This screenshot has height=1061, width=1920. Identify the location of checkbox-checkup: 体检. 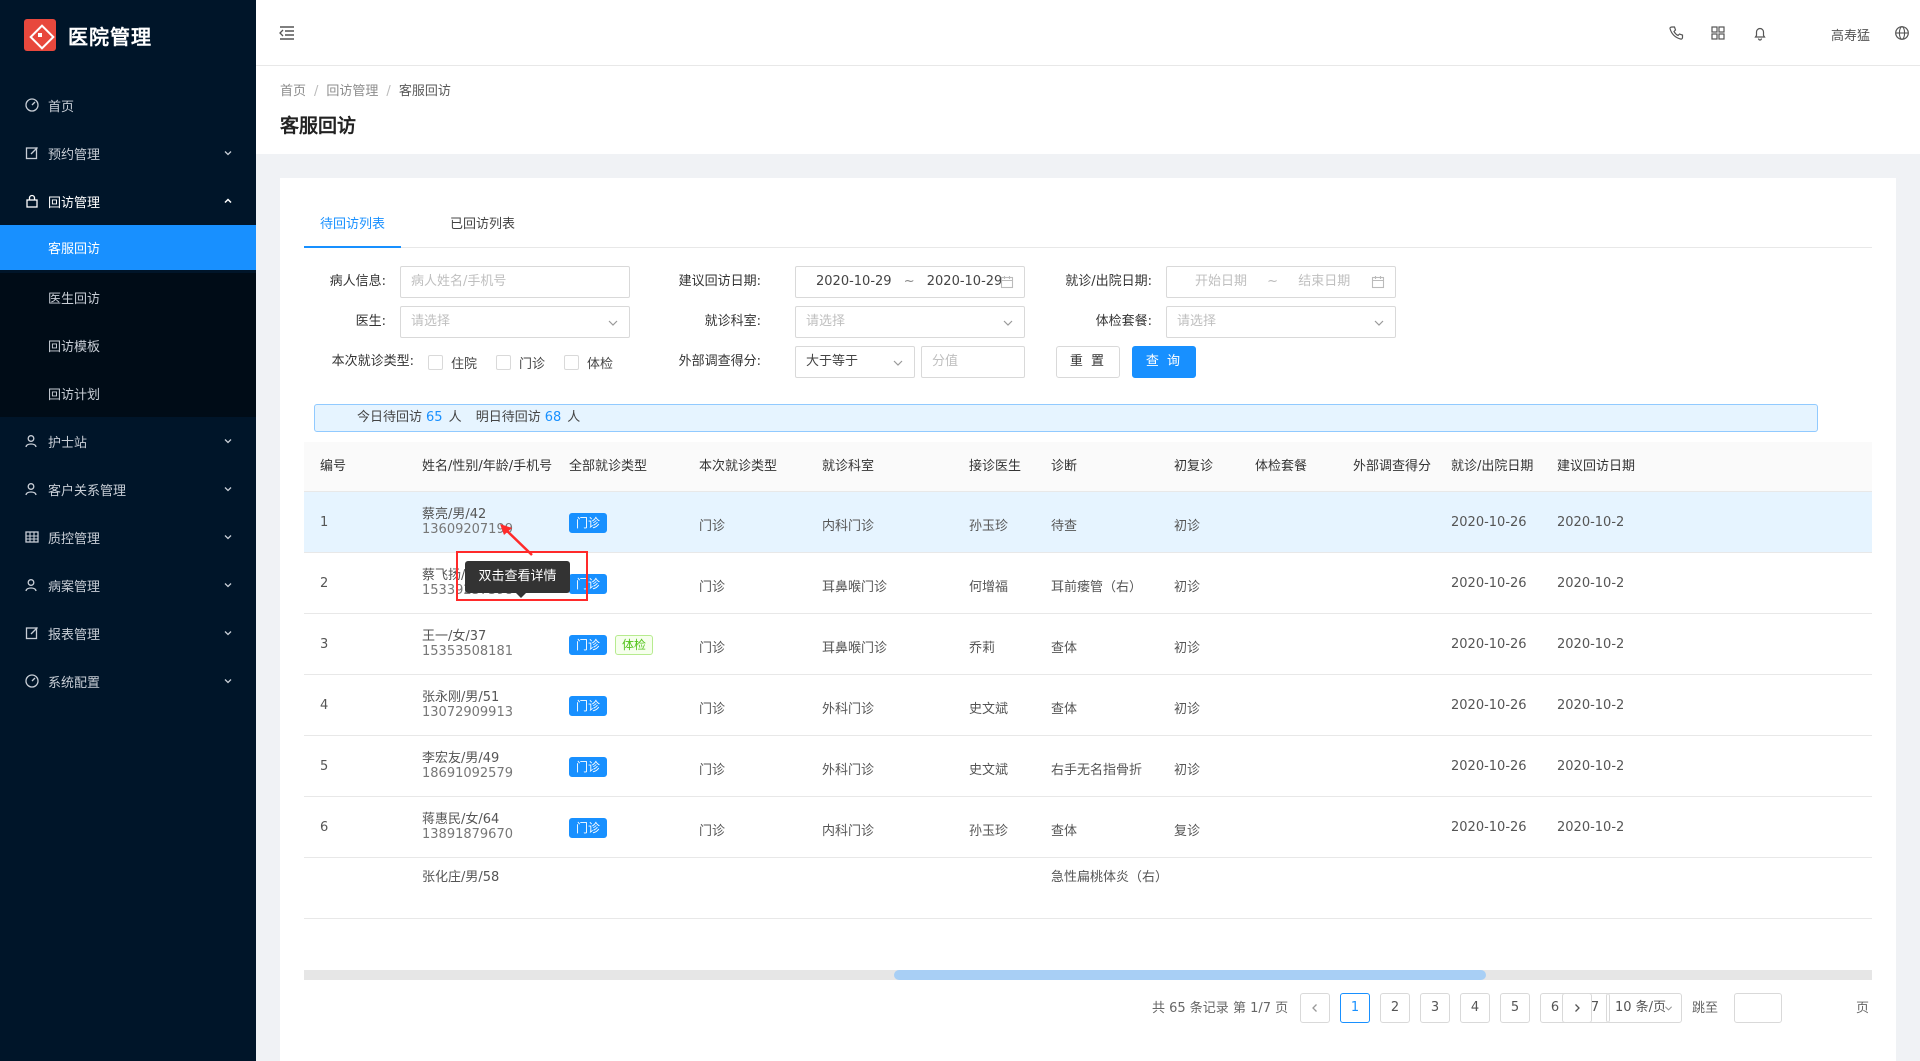
(588, 362).